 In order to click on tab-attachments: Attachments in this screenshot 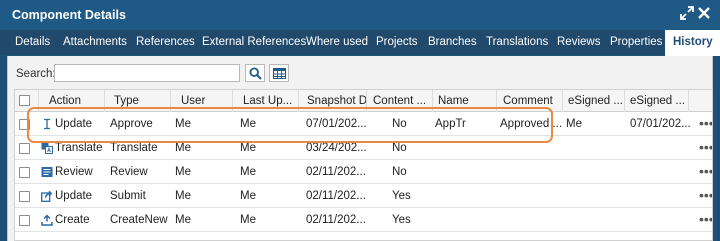, I will do `click(95, 42)`.